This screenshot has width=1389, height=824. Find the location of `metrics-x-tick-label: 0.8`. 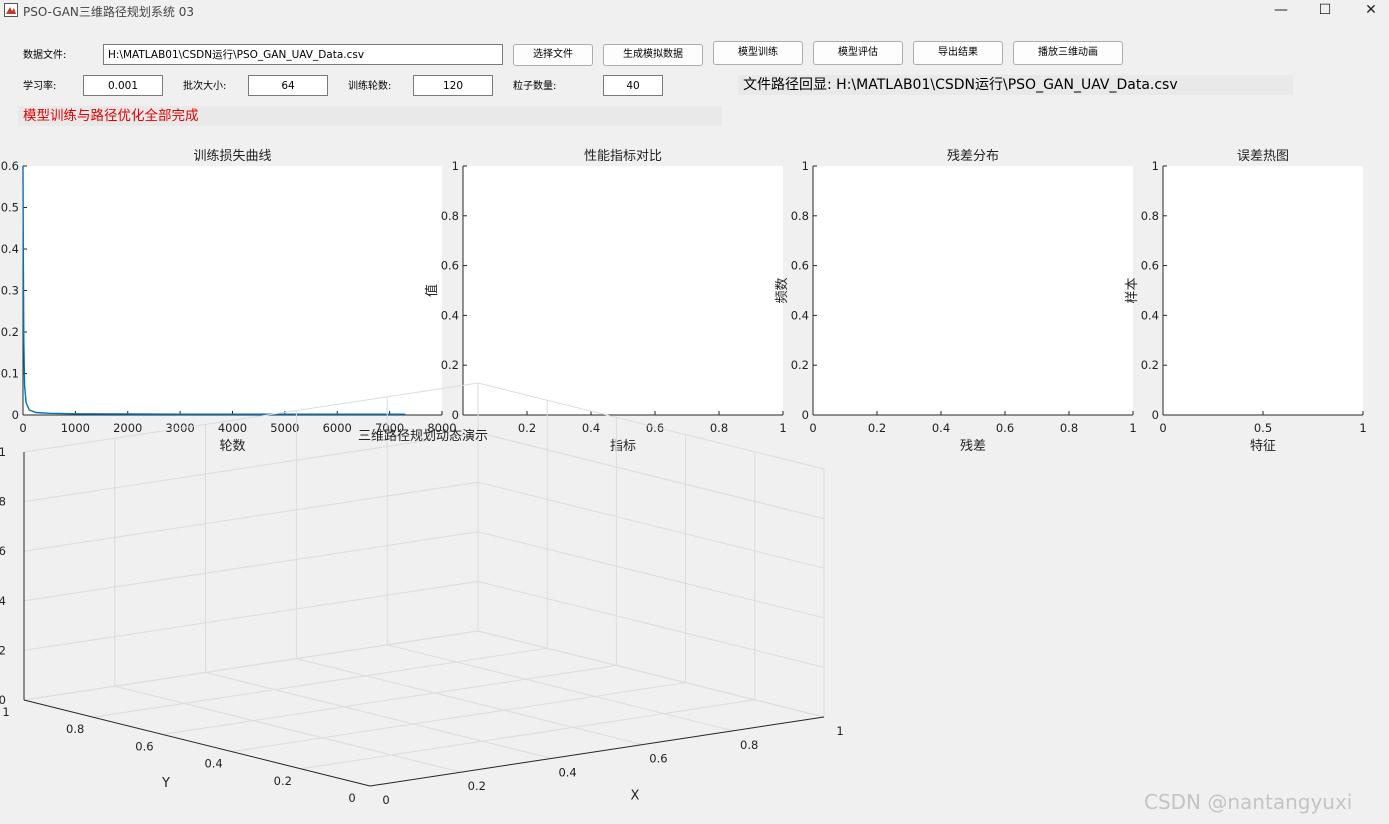

metrics-x-tick-label: 0.8 is located at coordinates (719, 428).